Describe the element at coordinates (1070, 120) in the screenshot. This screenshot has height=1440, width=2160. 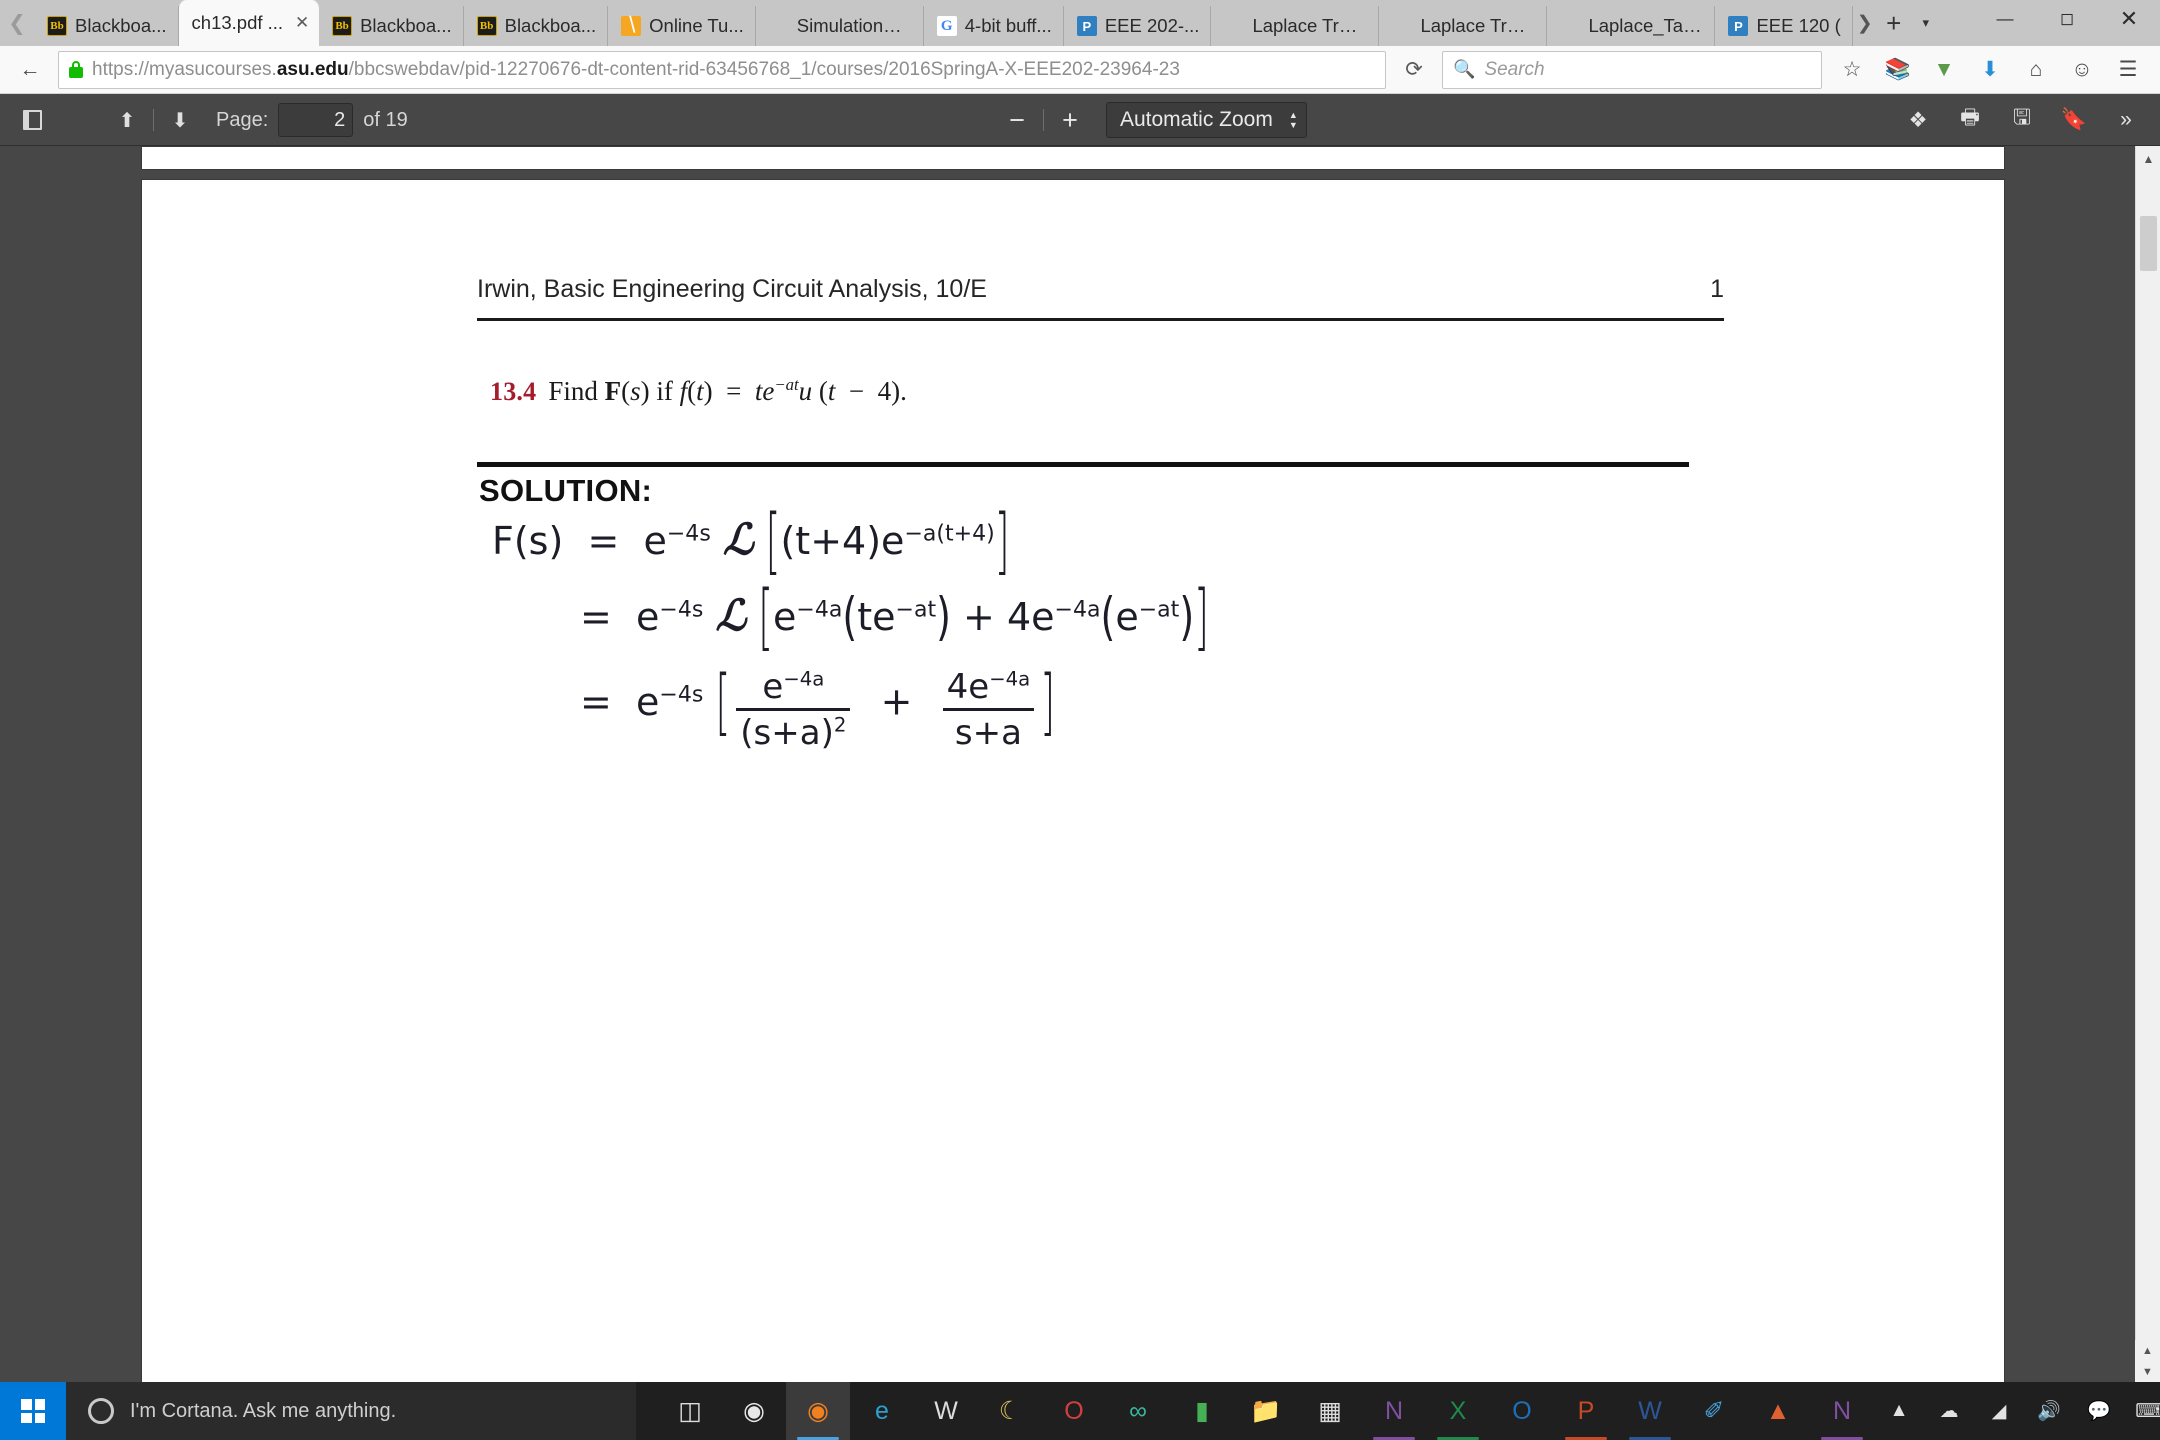
I see `zoom-in-button: +` at that location.